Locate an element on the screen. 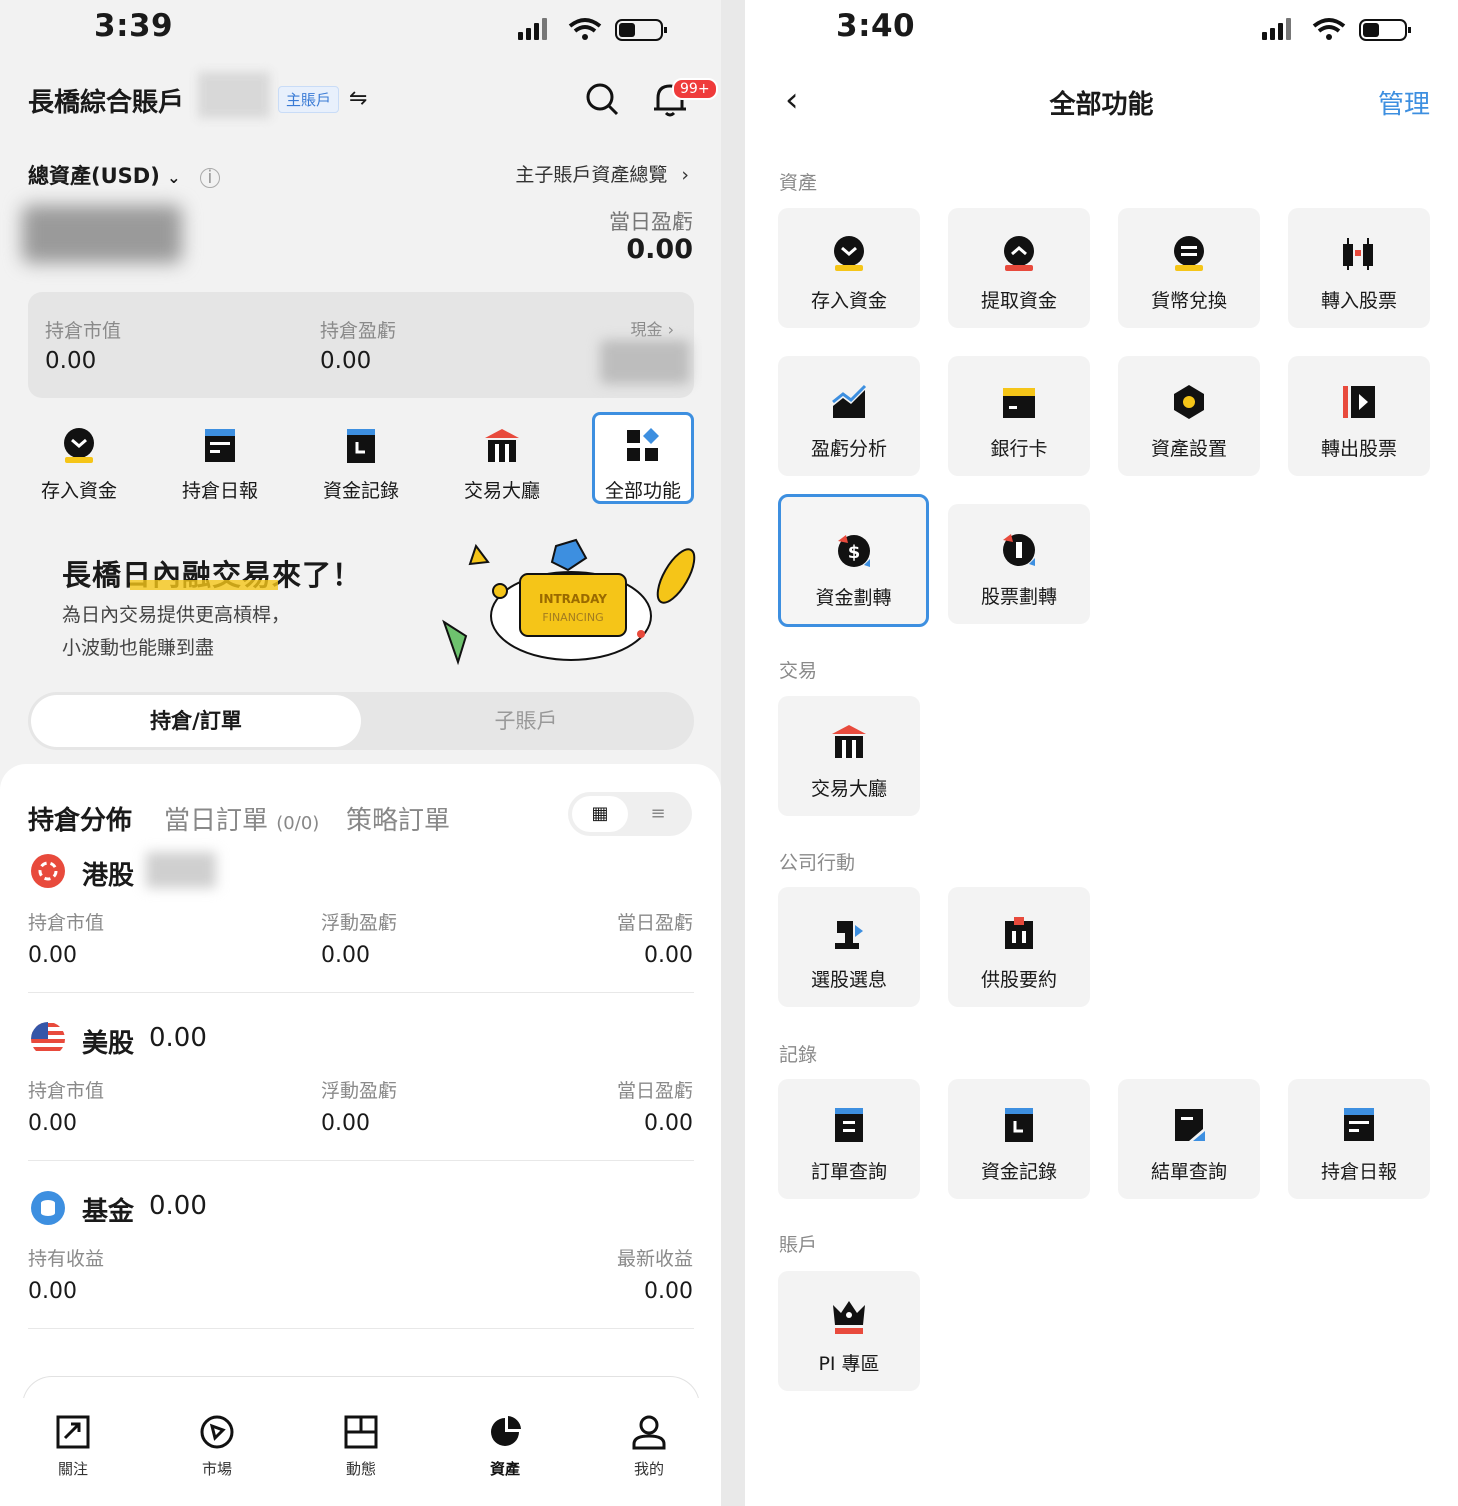 This screenshot has width=1458, height=1506. deposit-icon is located at coordinates (849, 253).